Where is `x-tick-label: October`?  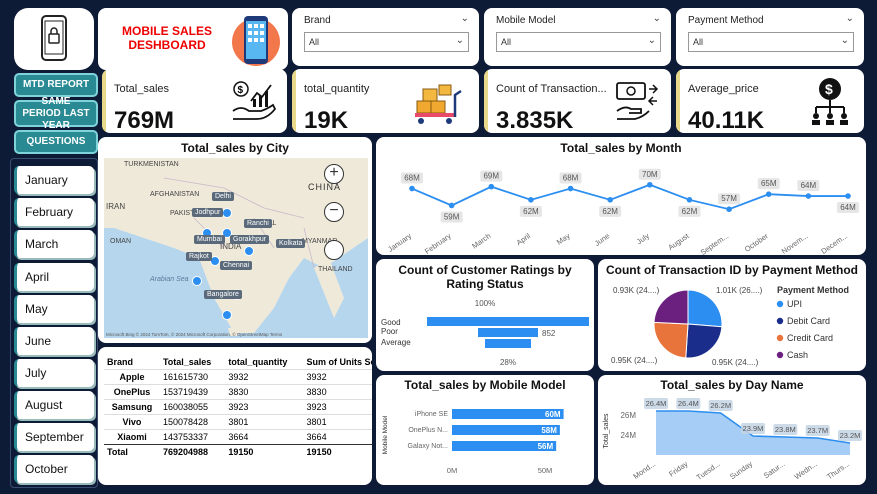 x-tick-label: October is located at coordinates (756, 242).